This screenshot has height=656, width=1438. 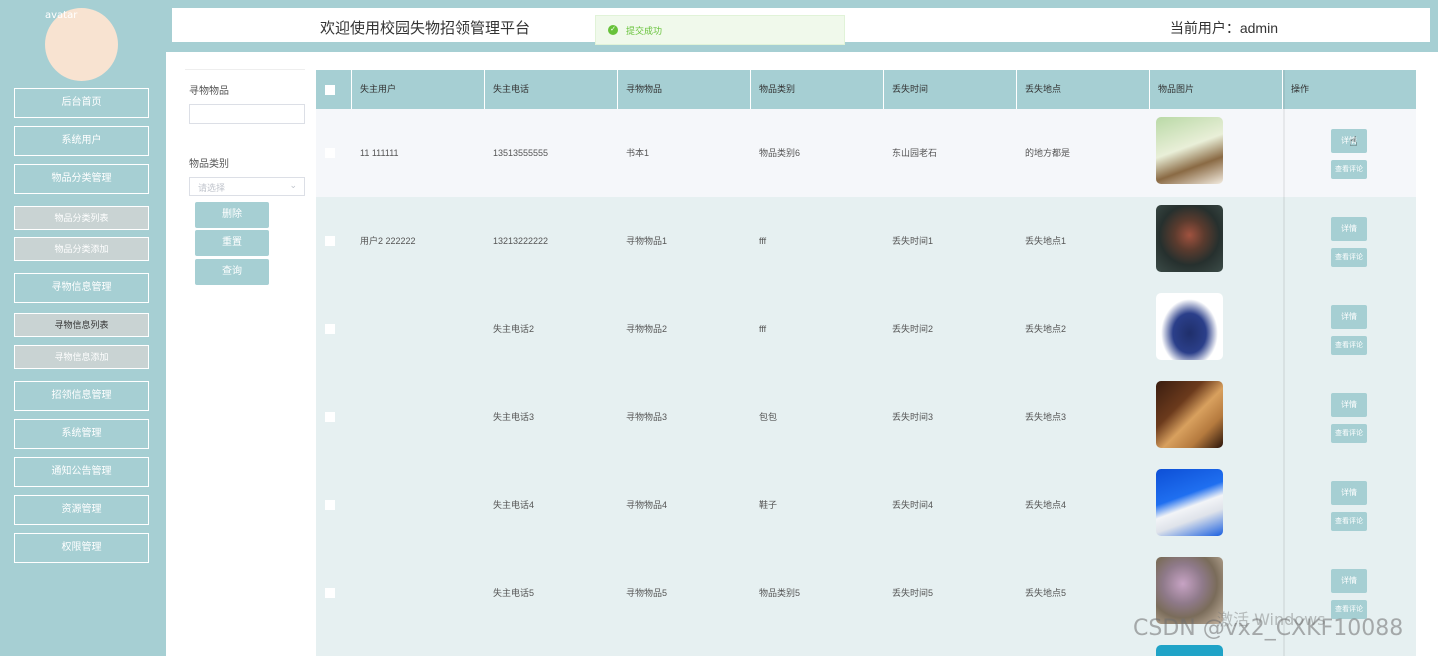 What do you see at coordinates (1189, 502) in the screenshot?
I see `sneaker-photo` at bounding box center [1189, 502].